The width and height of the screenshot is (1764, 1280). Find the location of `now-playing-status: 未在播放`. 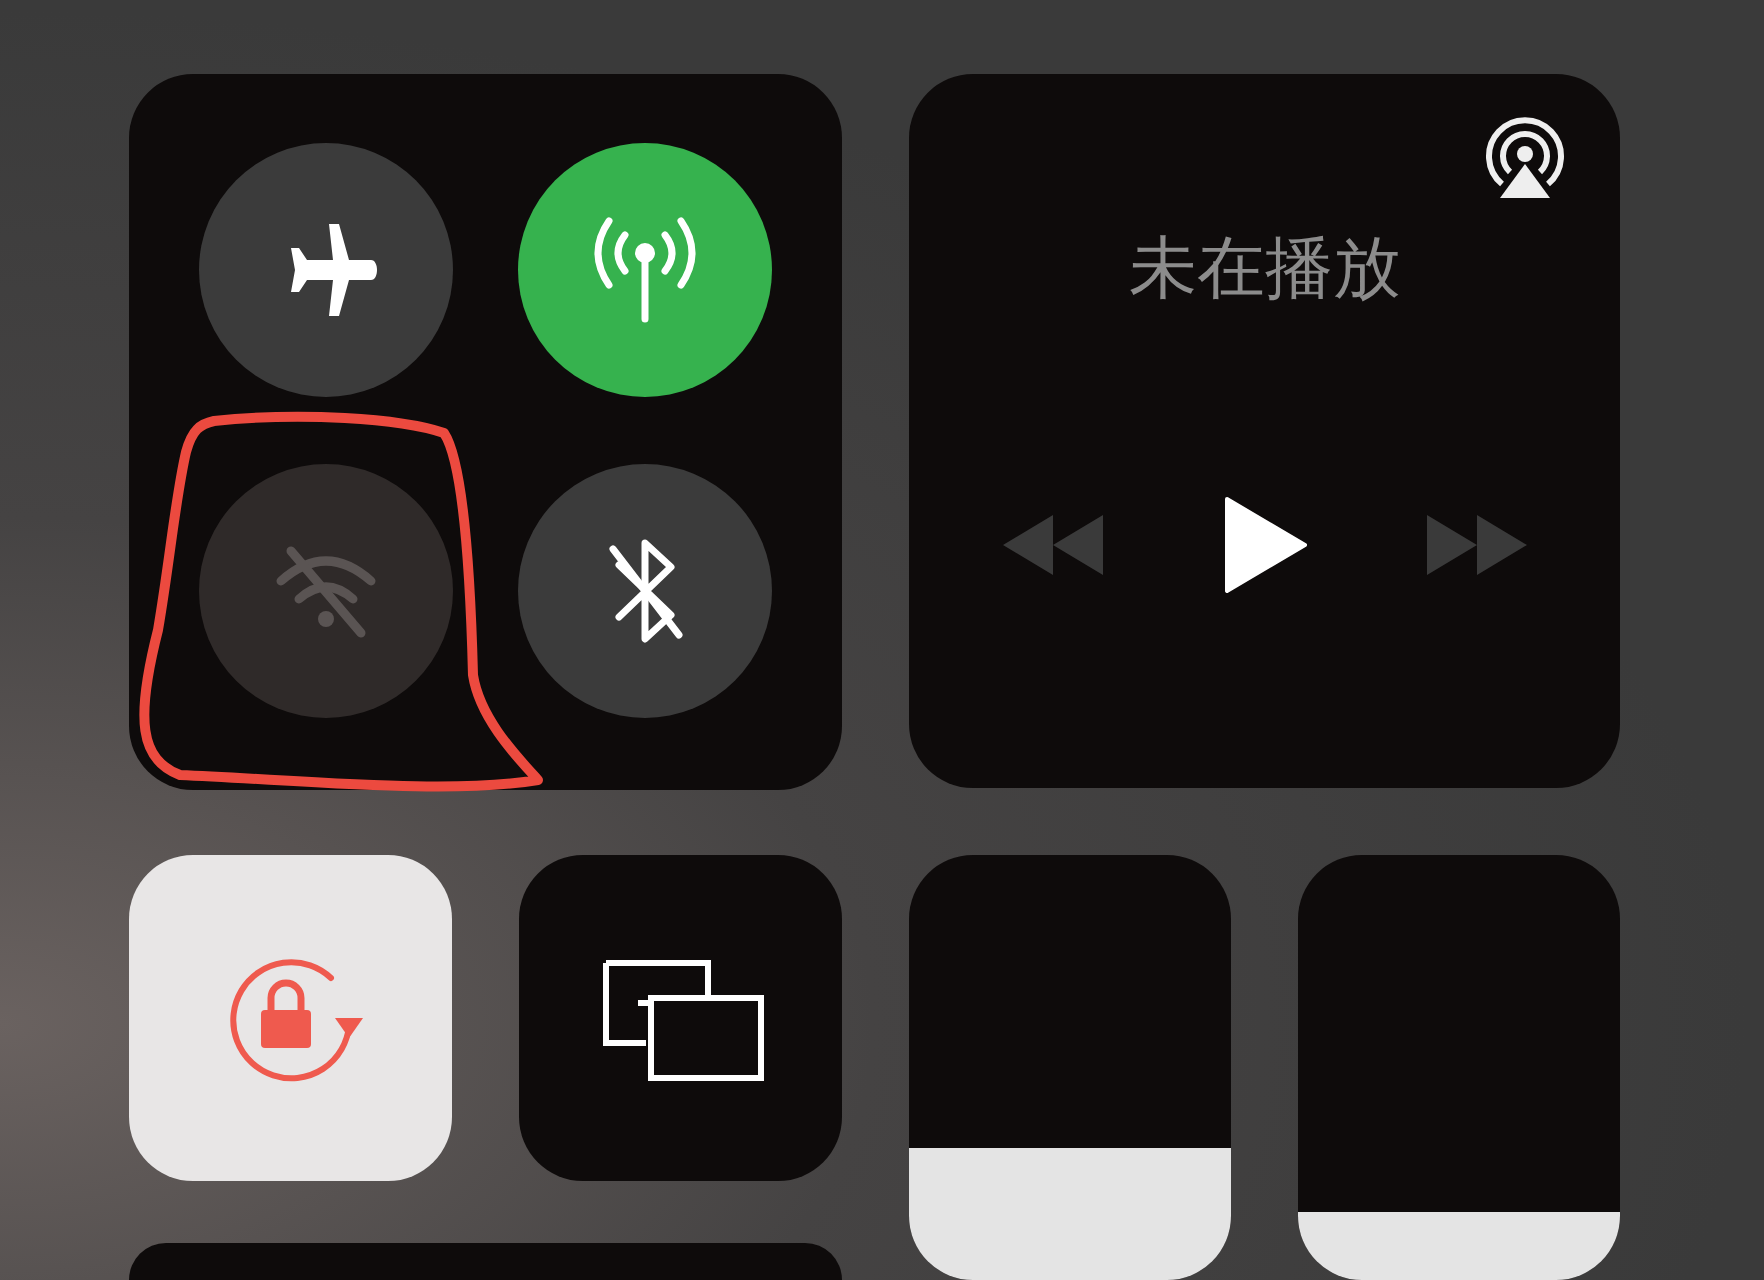

now-playing-status: 未在播放 is located at coordinates (1264, 268).